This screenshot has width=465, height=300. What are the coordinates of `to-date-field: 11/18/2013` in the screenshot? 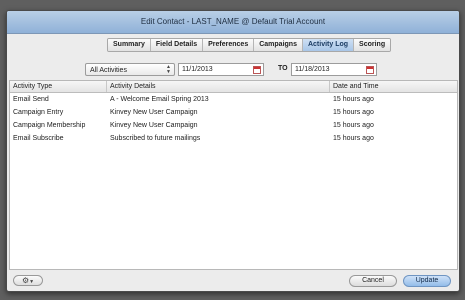 It's located at (334, 69).